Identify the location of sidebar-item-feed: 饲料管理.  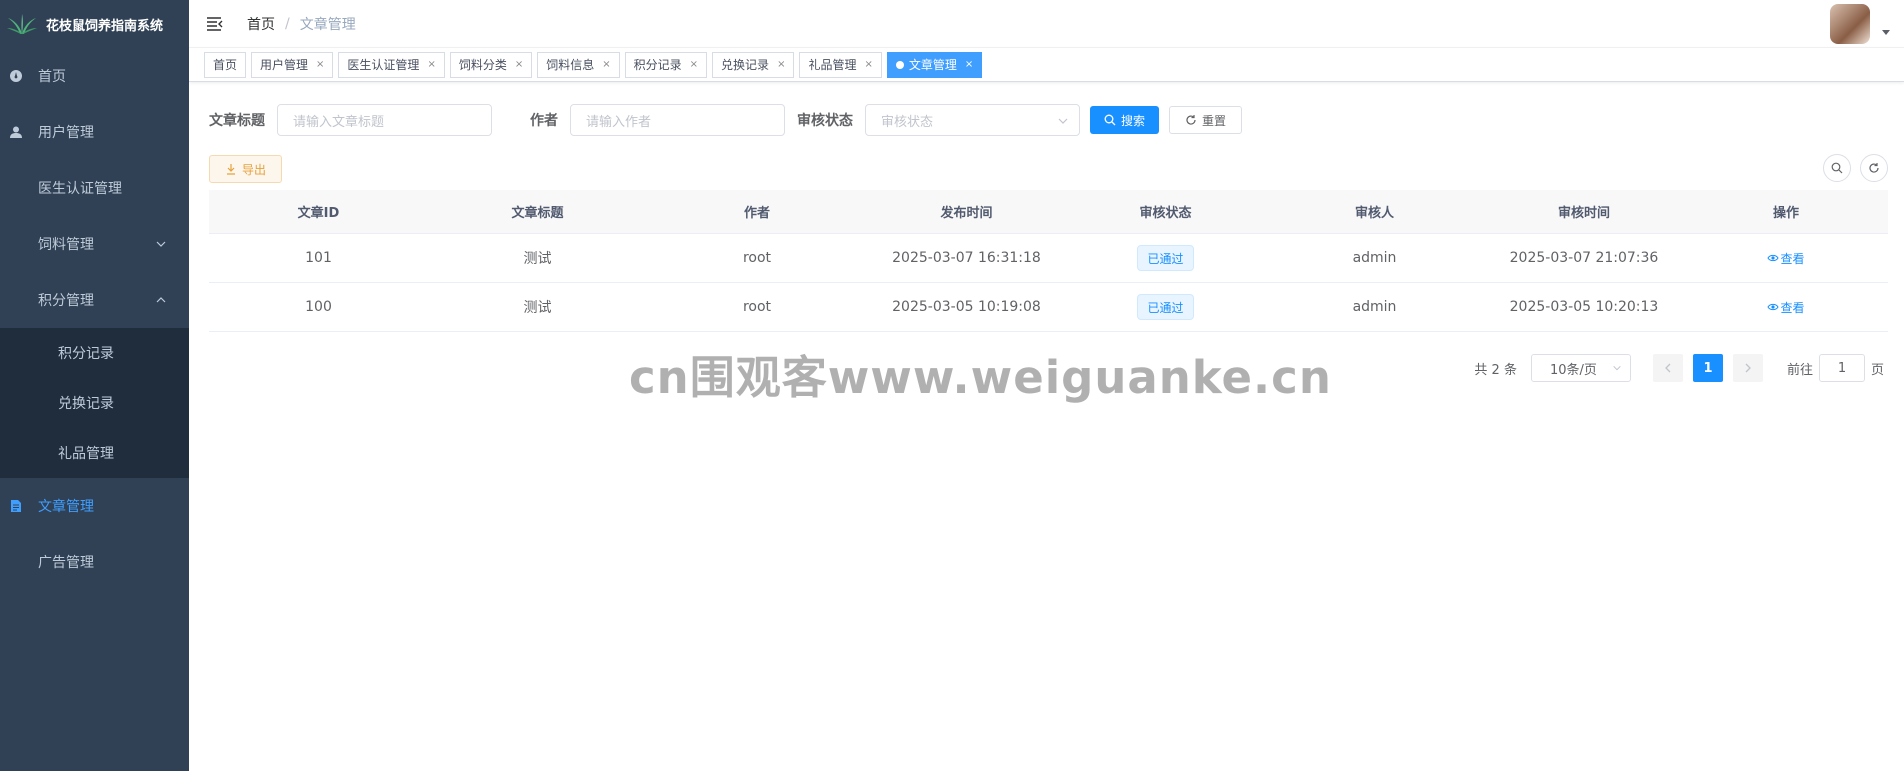
(94, 244).